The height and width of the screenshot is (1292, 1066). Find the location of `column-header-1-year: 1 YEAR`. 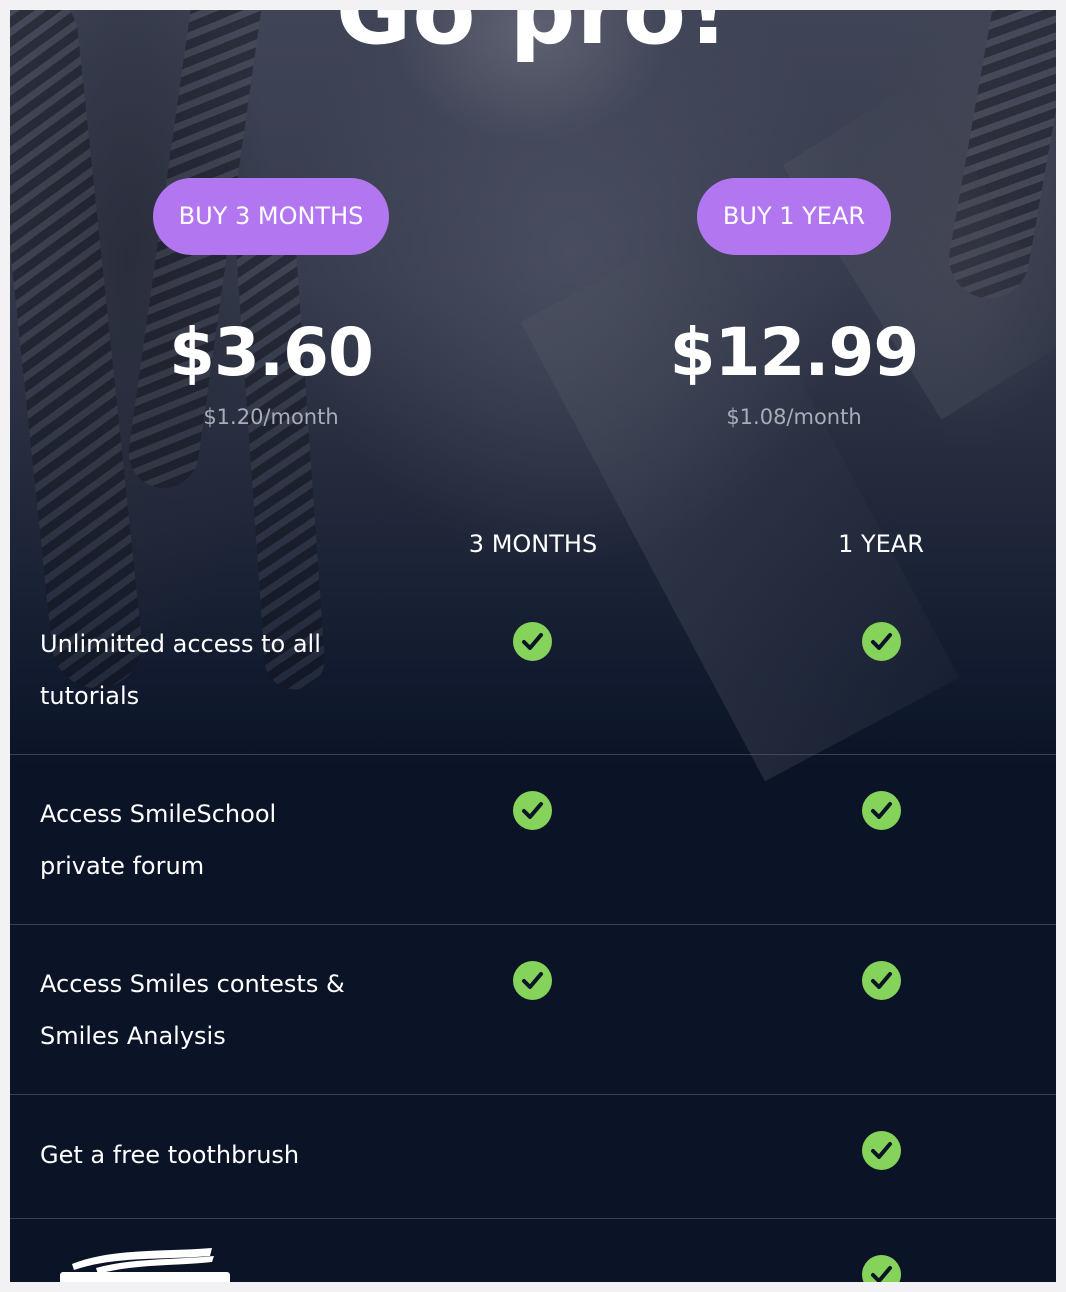

column-header-1-year: 1 YEAR is located at coordinates (881, 544).